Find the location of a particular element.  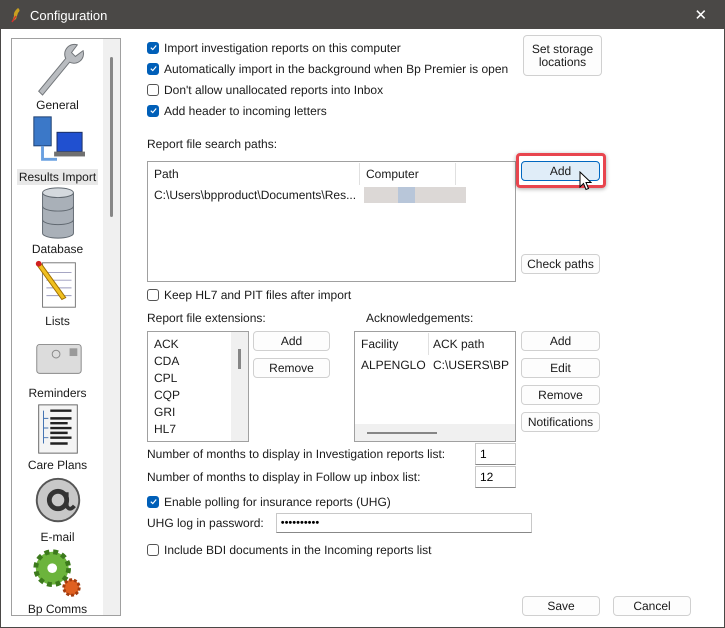

sidebar-item: Database is located at coordinates (58, 249).